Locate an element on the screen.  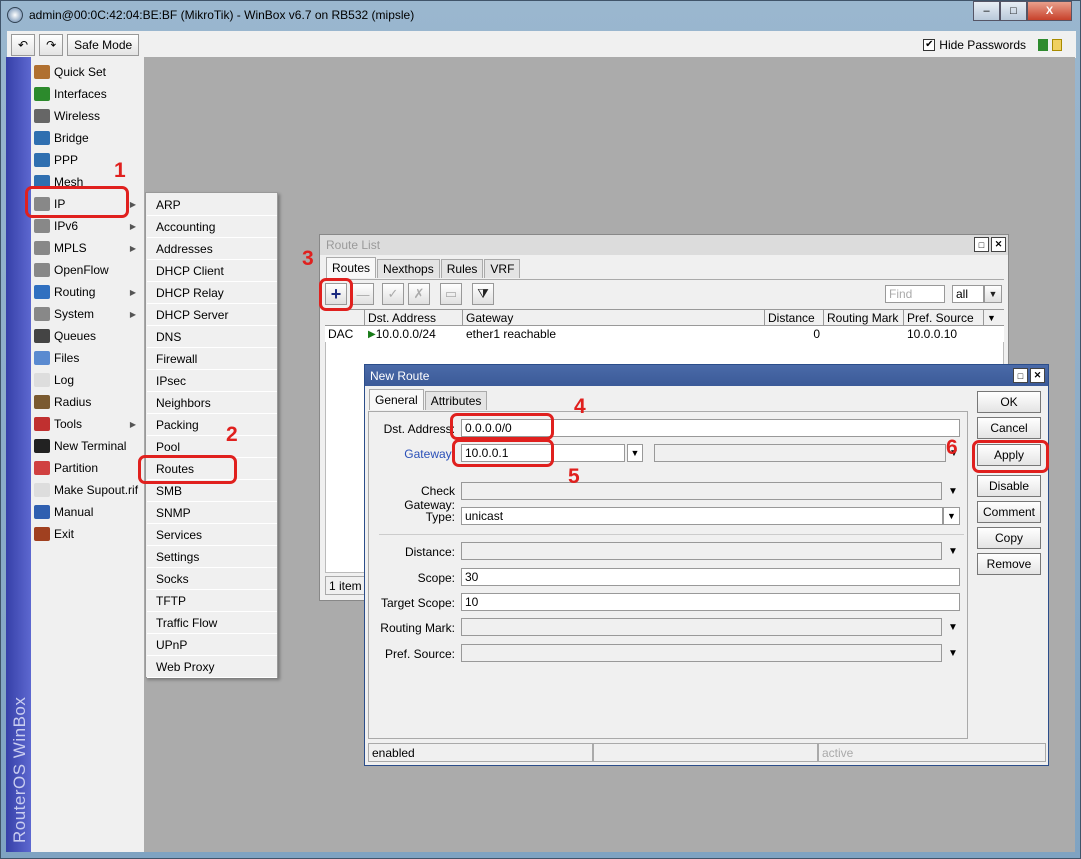
menu-item-radius: Radius is located at coordinates (87, 402).